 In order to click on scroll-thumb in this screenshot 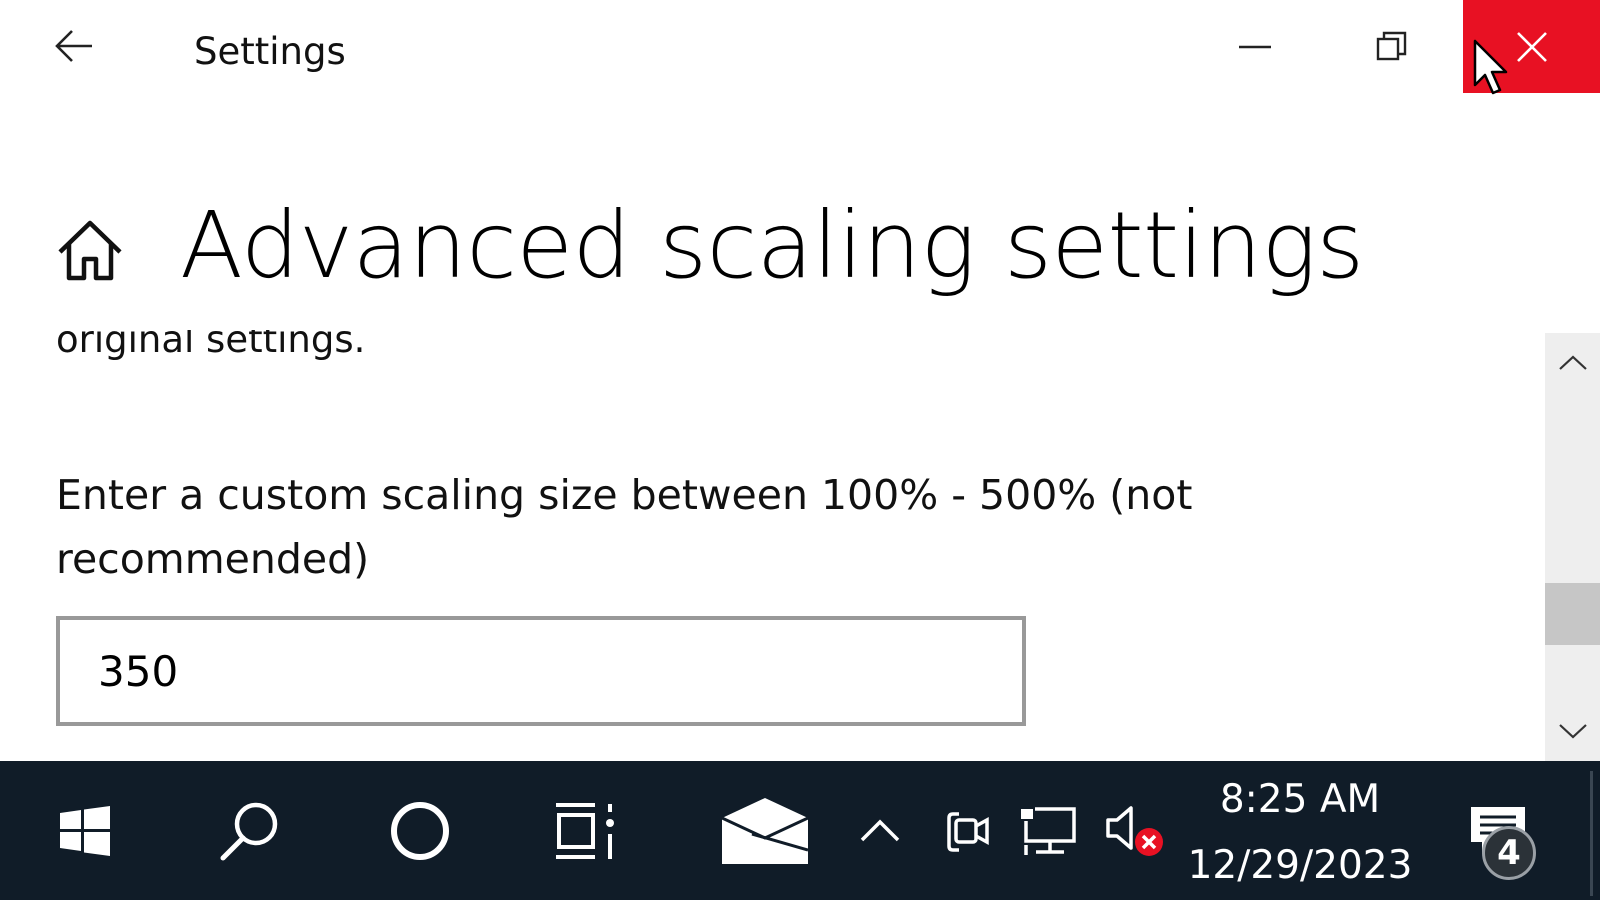, I will do `click(1572, 614)`.